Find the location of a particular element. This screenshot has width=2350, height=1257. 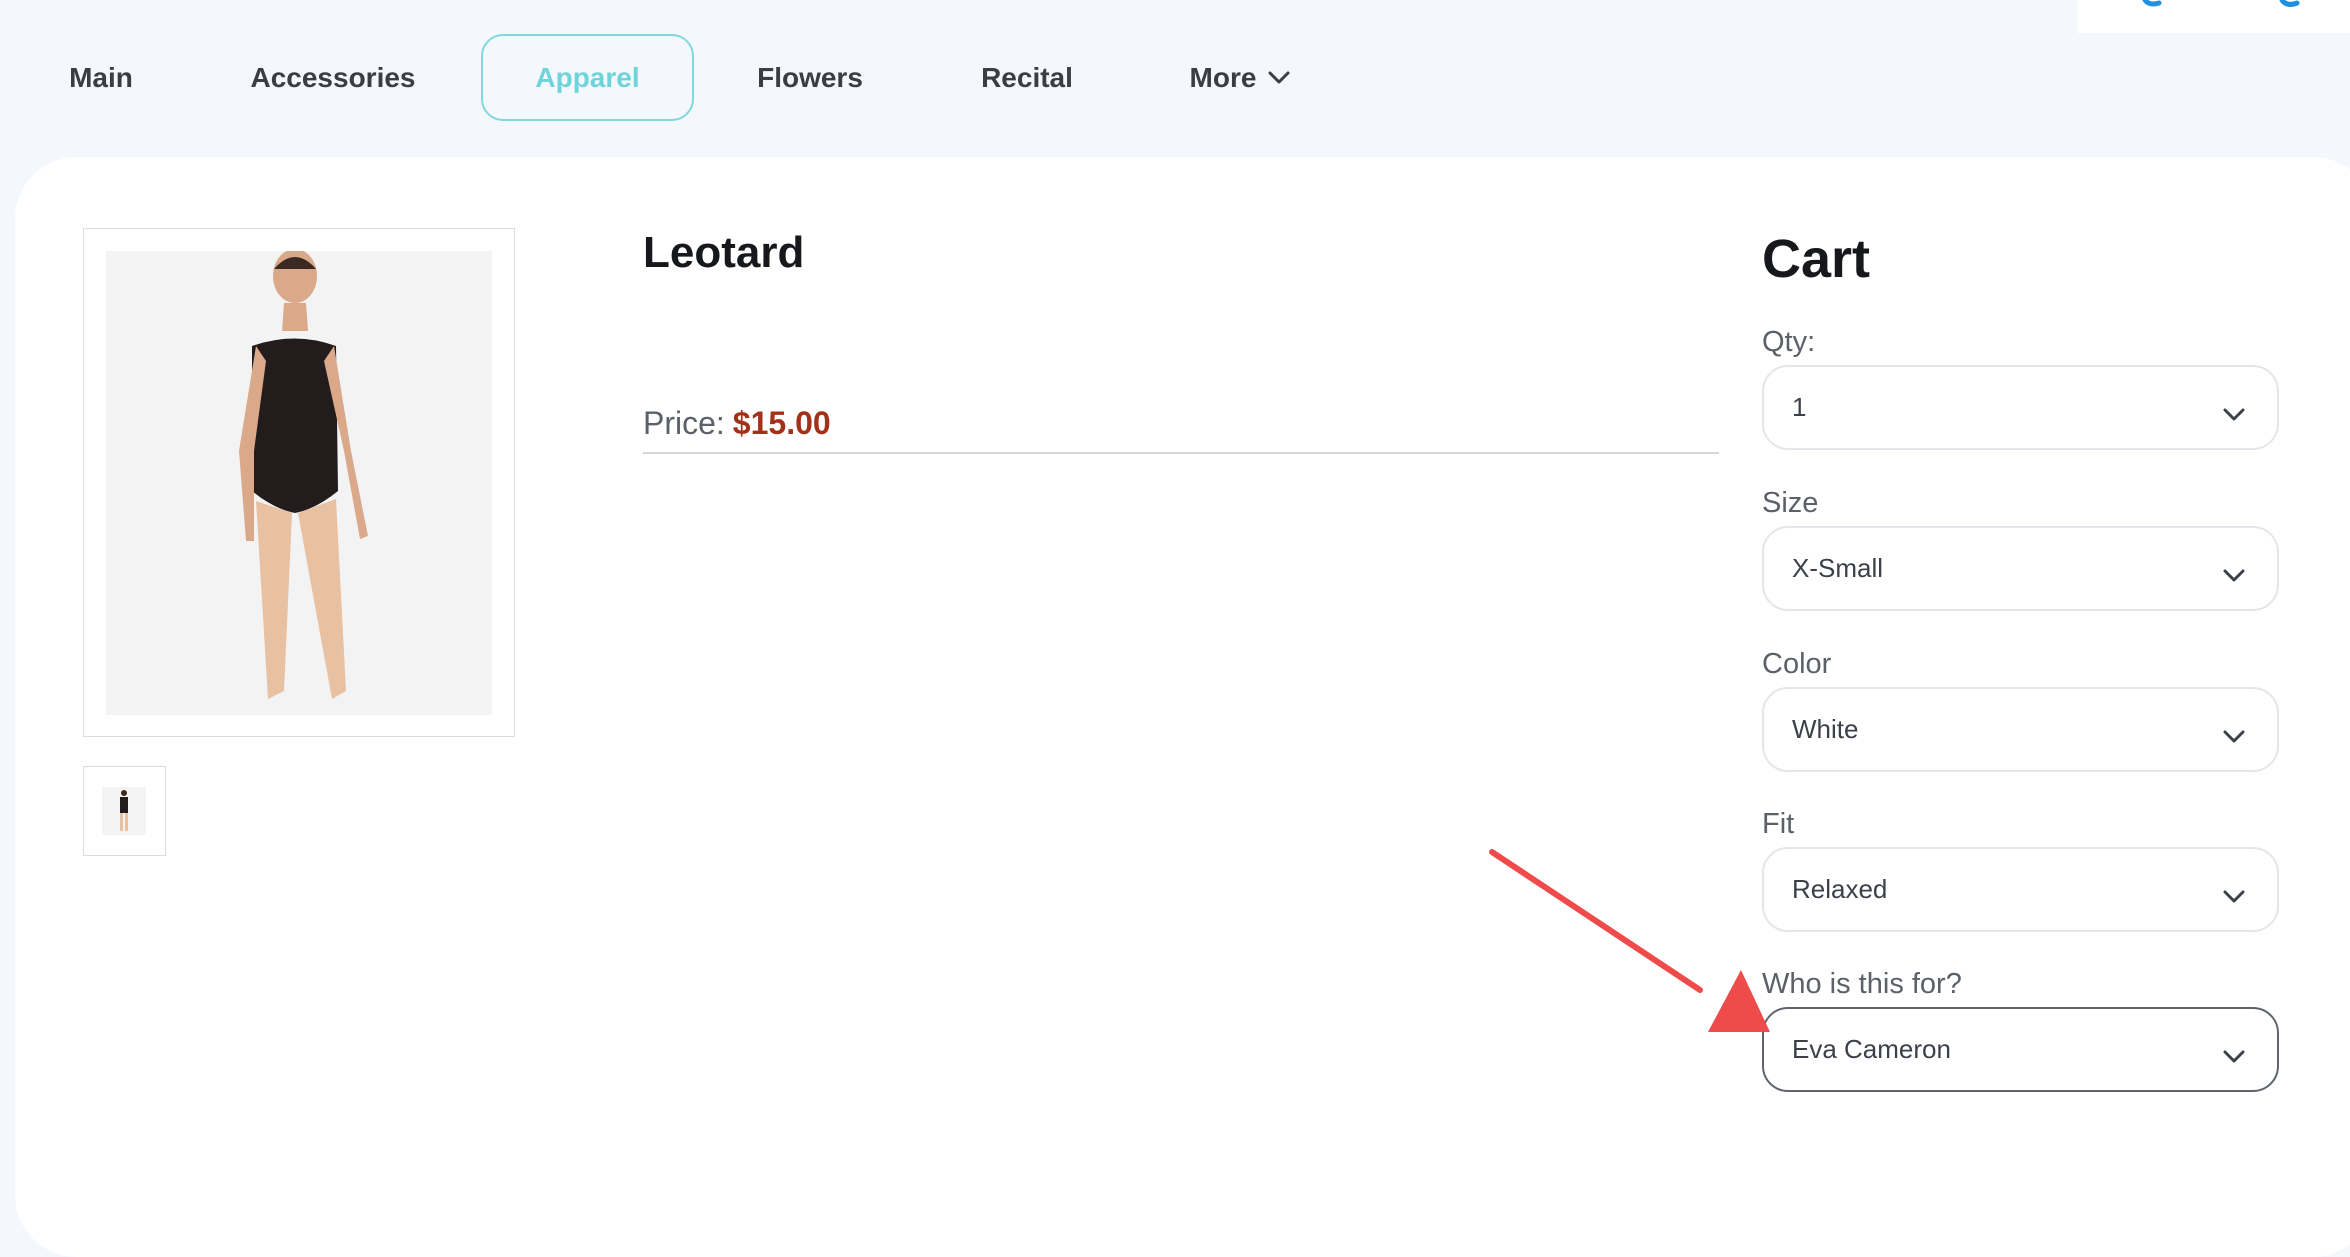

leotard-thumbnail is located at coordinates (124, 811).